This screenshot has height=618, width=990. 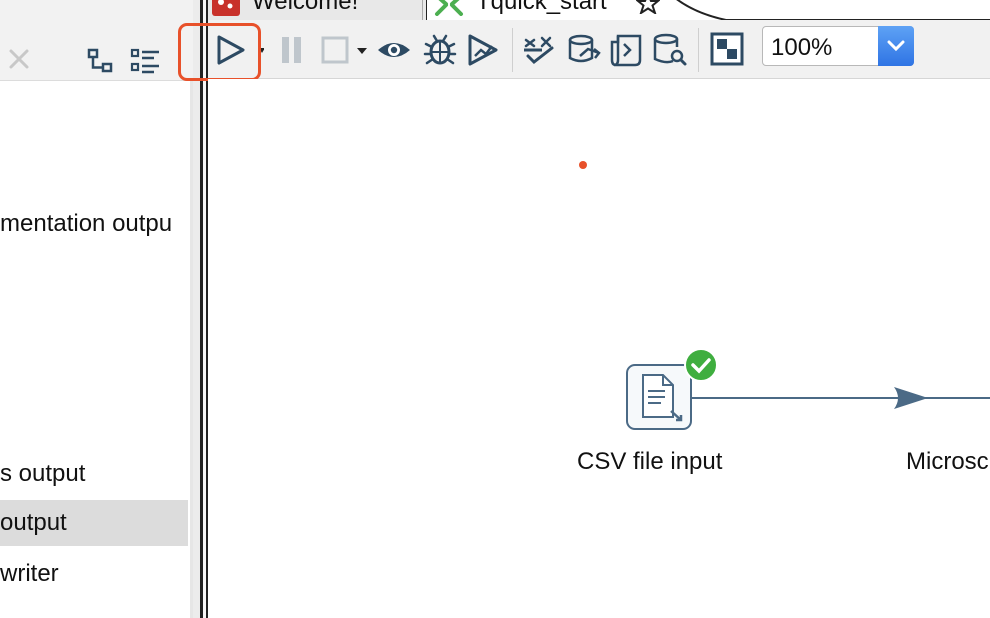 What do you see at coordinates (196, 309) in the screenshot?
I see `panel-sash` at bounding box center [196, 309].